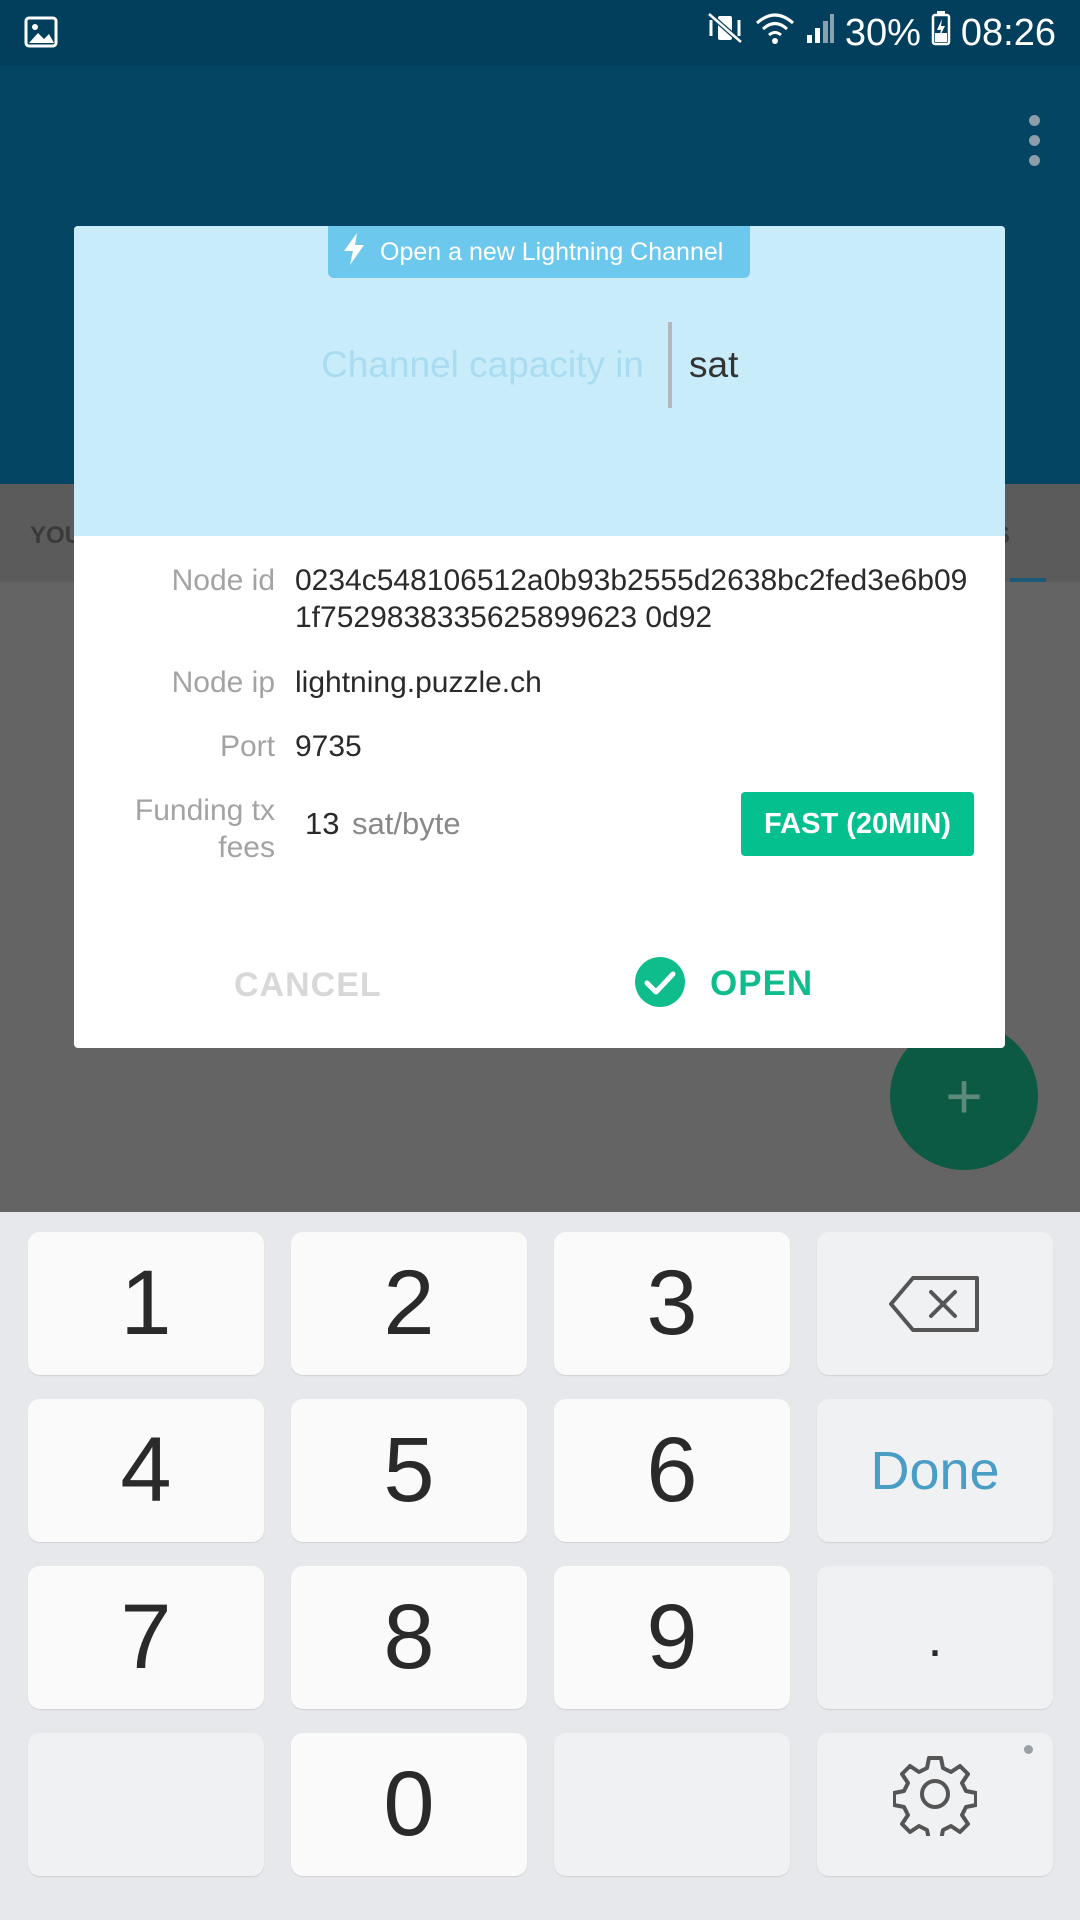 Image resolution: width=1080 pixels, height=1920 pixels. I want to click on check-circle-icon, so click(660, 984).